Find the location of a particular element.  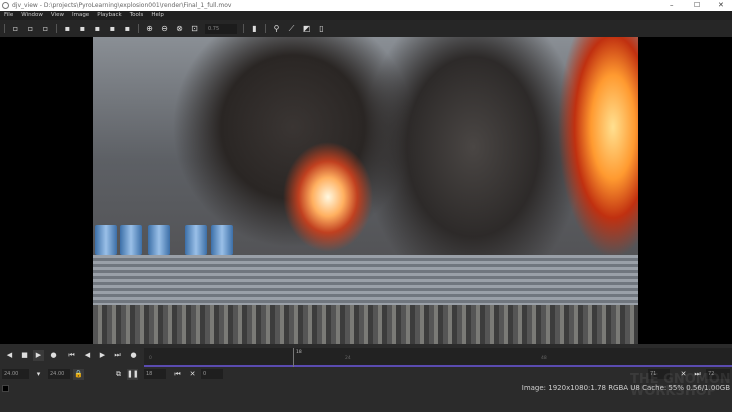

wall is located at coordinates (365, 280).